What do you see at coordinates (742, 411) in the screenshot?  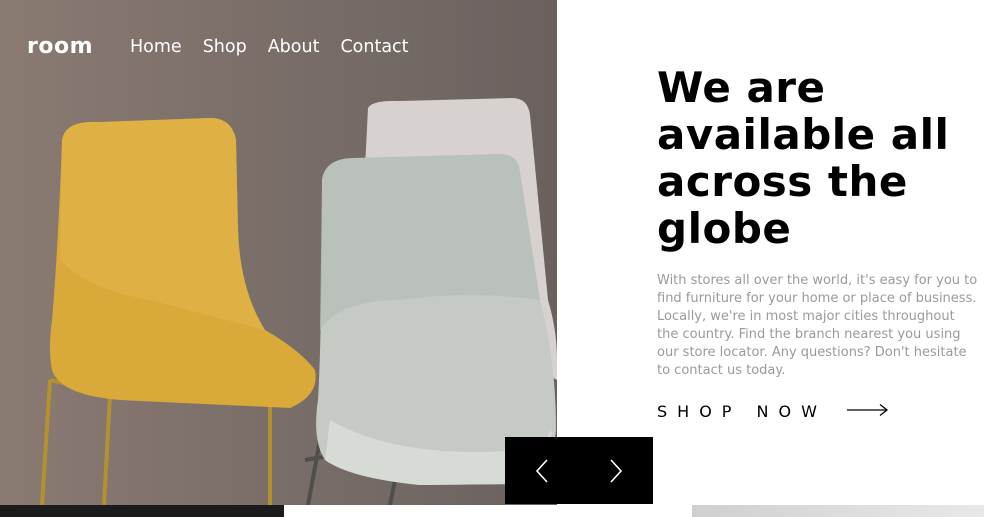 I see `shop-now-label: SHOP NOW` at bounding box center [742, 411].